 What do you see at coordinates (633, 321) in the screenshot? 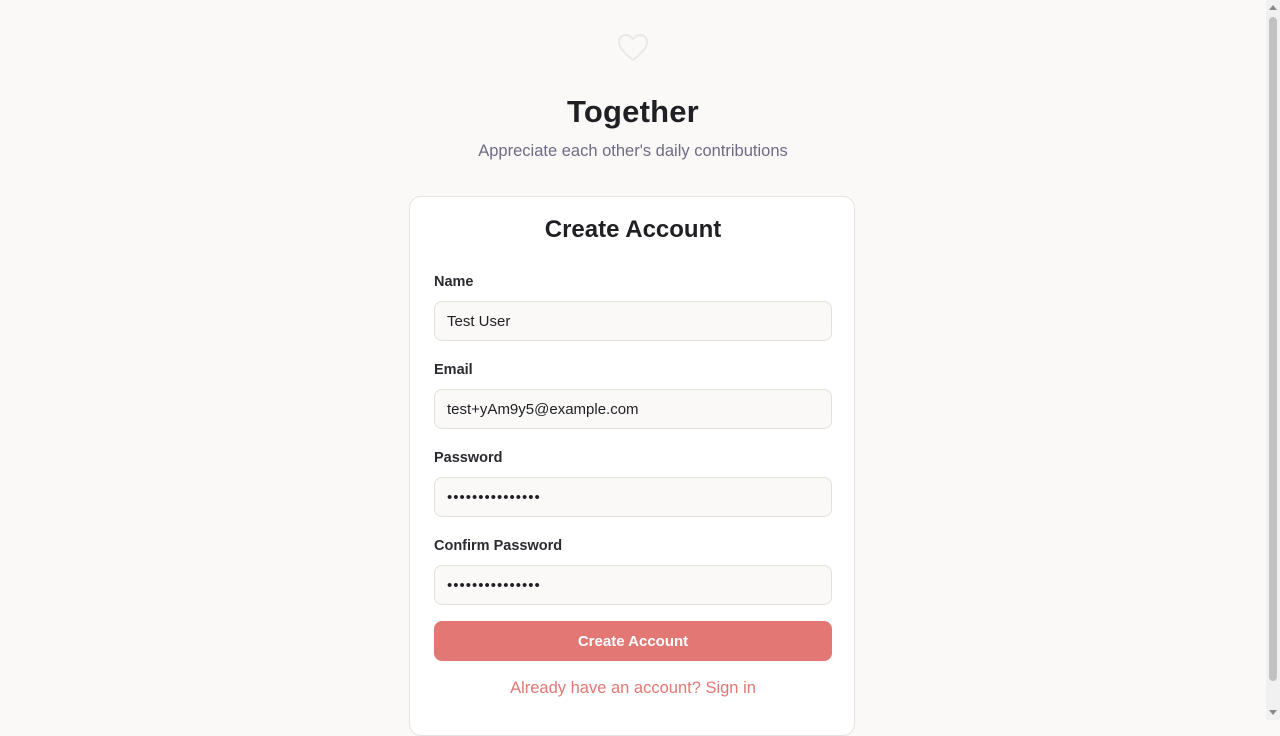
I see `name-field` at bounding box center [633, 321].